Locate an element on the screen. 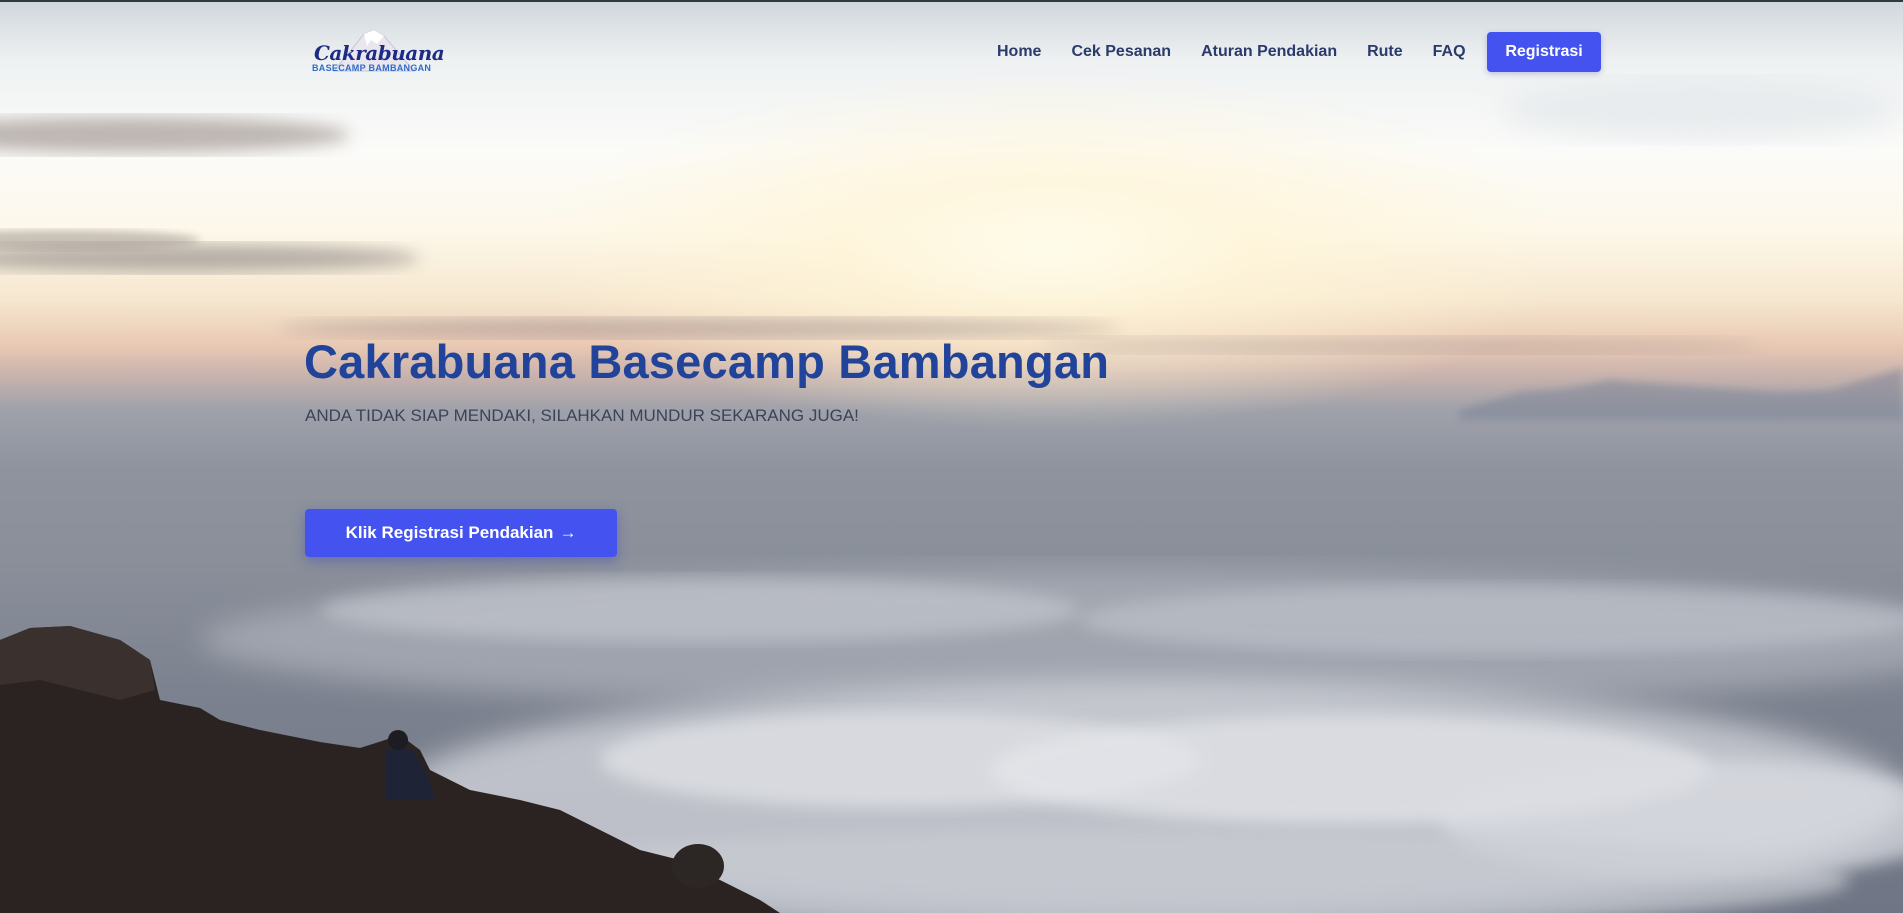  nav-link-aturan-pendakian: Aturan Pendakian is located at coordinates (1269, 52).